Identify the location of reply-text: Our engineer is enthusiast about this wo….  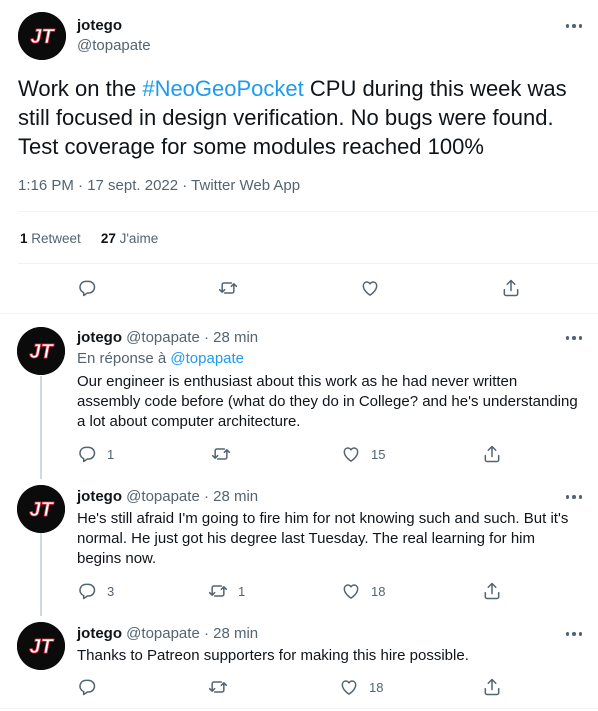
(327, 401).